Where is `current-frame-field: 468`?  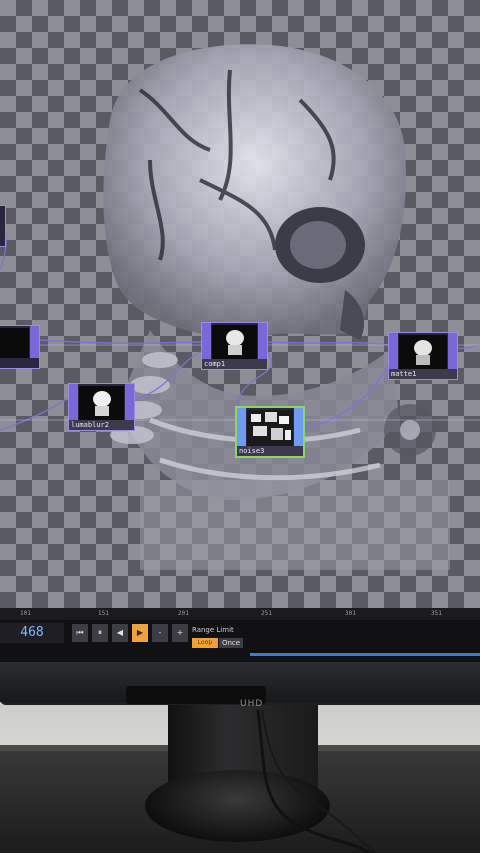 current-frame-field: 468 is located at coordinates (32, 633).